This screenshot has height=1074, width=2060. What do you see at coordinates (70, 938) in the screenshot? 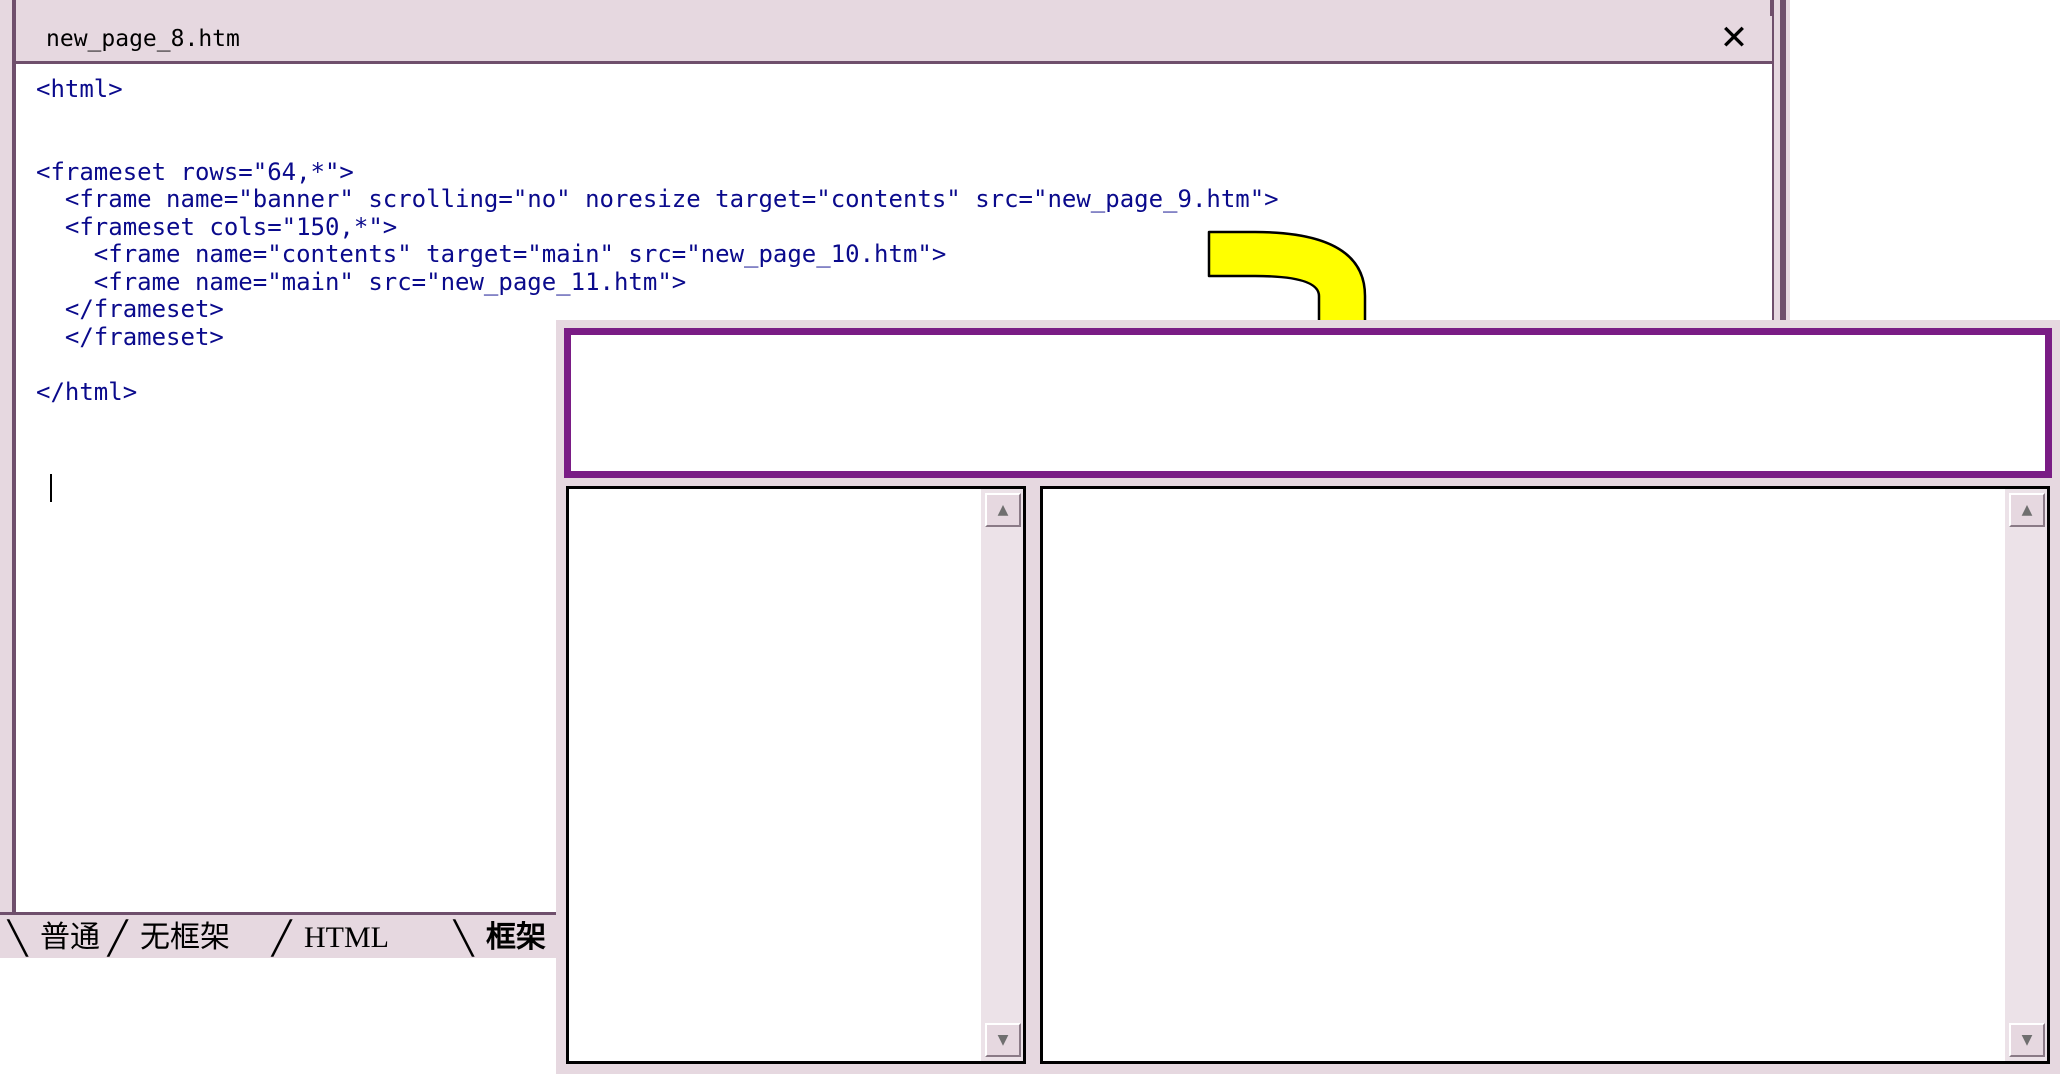
I see `tab-normal: 普通` at bounding box center [70, 938].